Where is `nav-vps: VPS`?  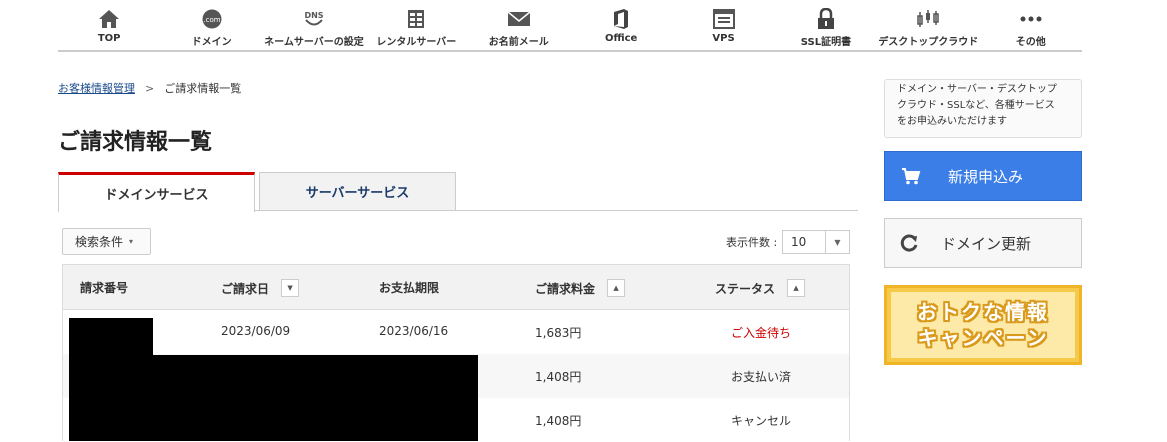
nav-vps: VPS is located at coordinates (723, 26).